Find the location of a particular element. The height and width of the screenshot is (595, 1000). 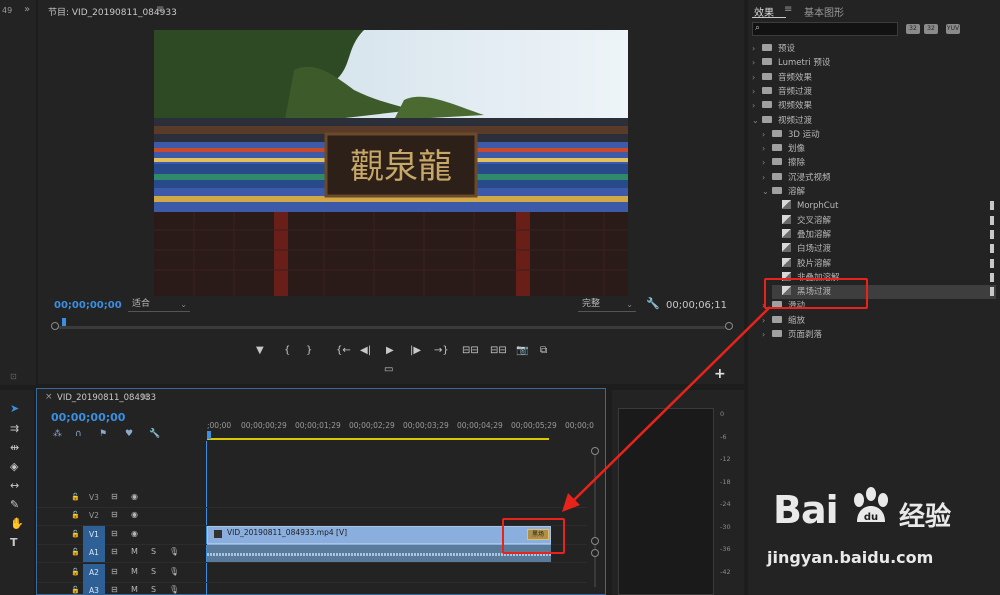

effects-search-input: ⌕ is located at coordinates (825, 29).